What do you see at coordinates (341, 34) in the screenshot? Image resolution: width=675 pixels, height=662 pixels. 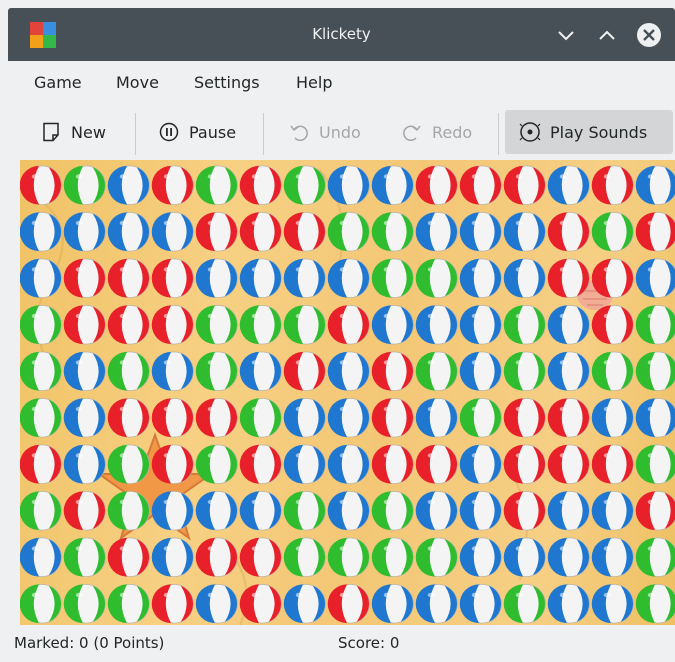 I see `title-bar: Klickety` at bounding box center [341, 34].